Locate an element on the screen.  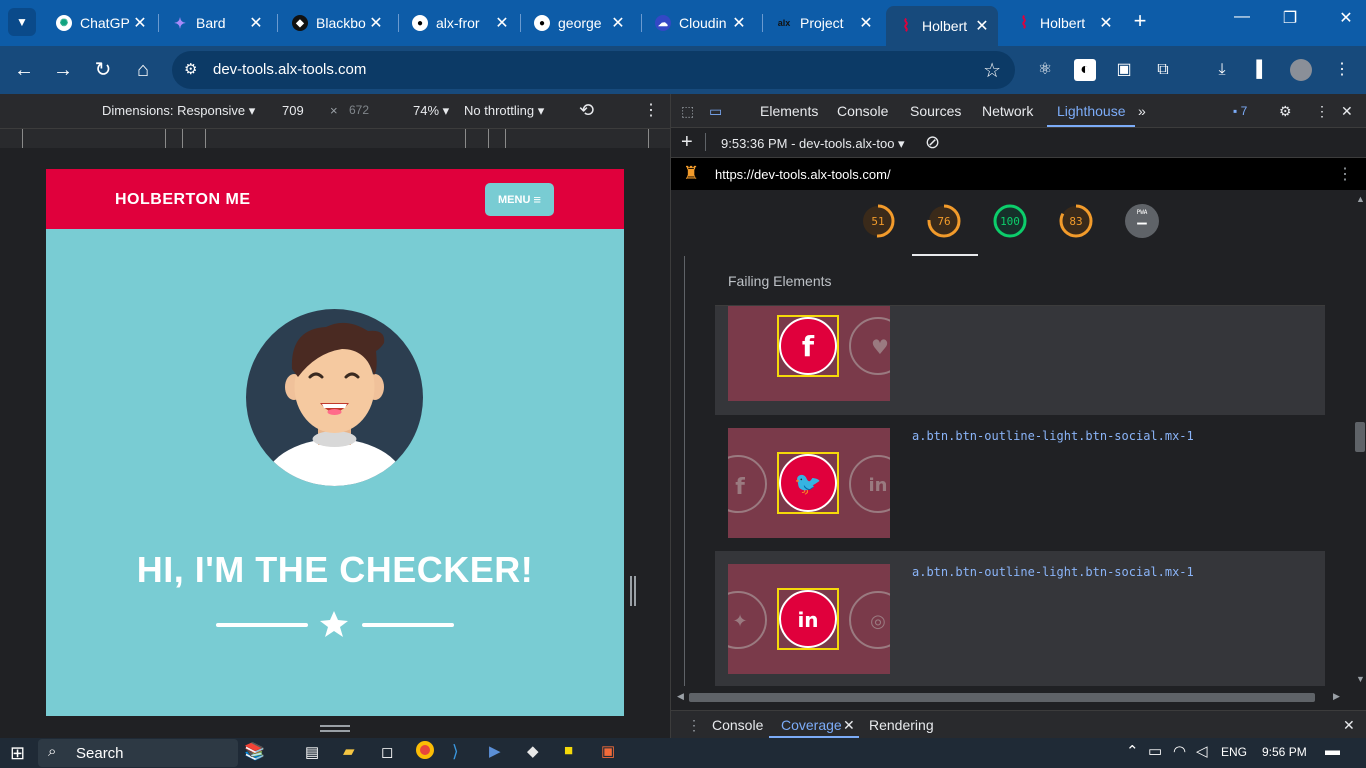
wifi-icon: ◠ is located at coordinates (1179, 751).